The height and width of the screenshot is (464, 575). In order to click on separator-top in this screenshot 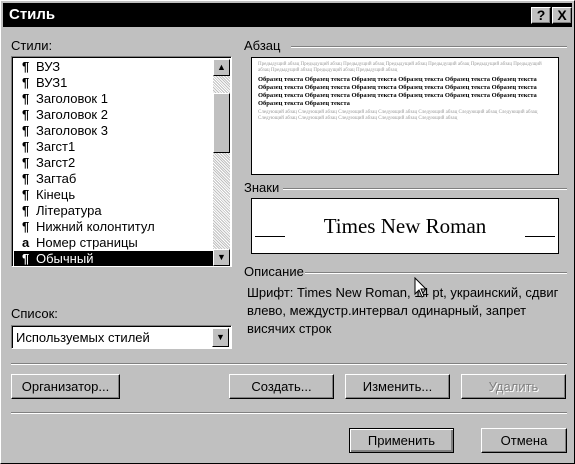, I will do `click(289, 364)`.